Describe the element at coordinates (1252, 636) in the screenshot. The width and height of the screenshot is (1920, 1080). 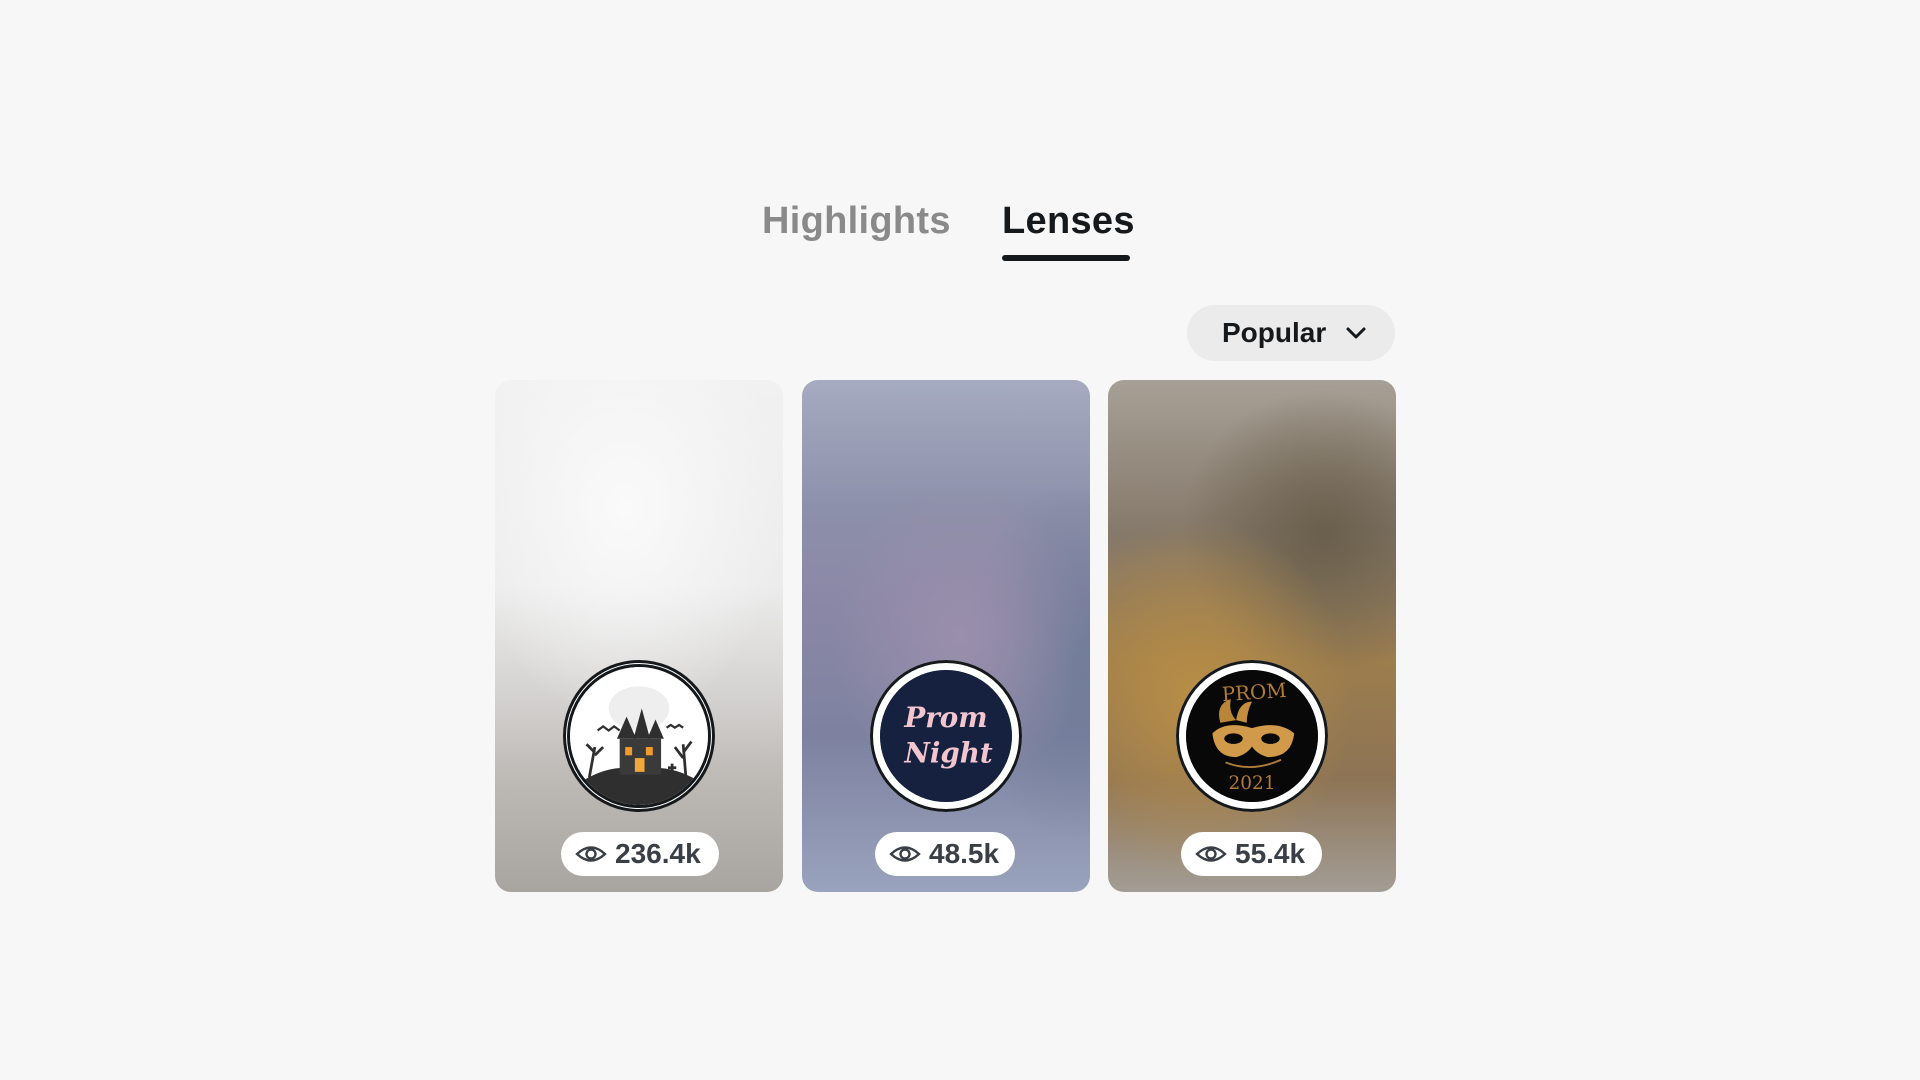
I see `lens-card: PROM 2021 55.4k` at that location.